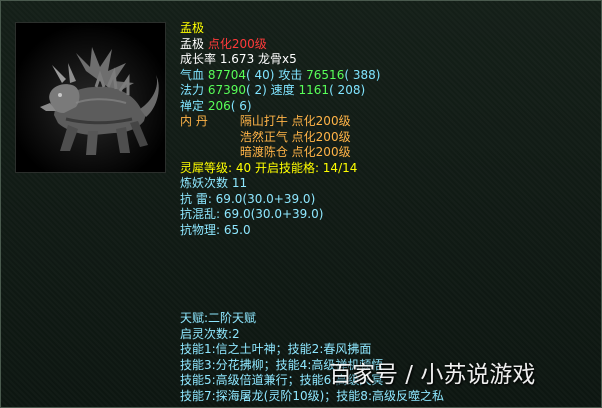 The width and height of the screenshot is (602, 408). Describe the element at coordinates (237, 59) in the screenshot. I see `growth-value: 1.673` at that location.